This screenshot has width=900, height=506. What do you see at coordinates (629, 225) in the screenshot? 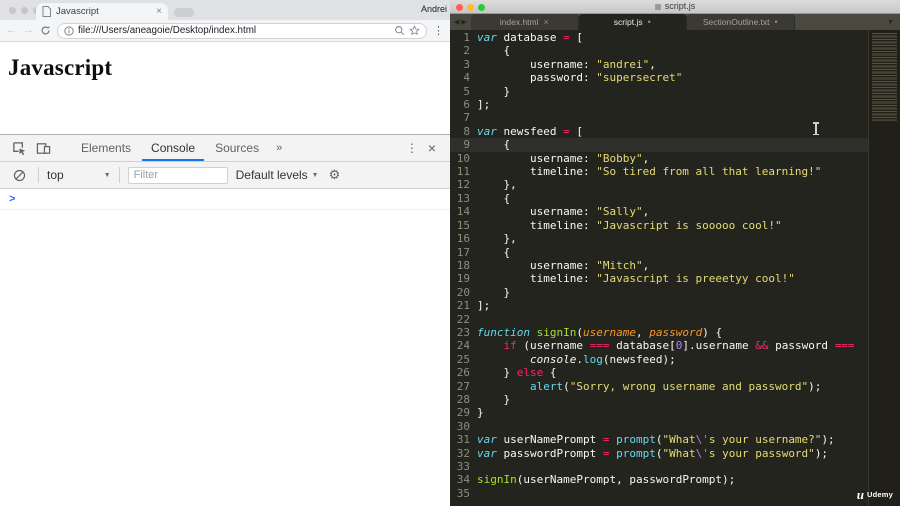
I see `code-text: timeline: "Javascript is sooooo cool!"` at bounding box center [629, 225].